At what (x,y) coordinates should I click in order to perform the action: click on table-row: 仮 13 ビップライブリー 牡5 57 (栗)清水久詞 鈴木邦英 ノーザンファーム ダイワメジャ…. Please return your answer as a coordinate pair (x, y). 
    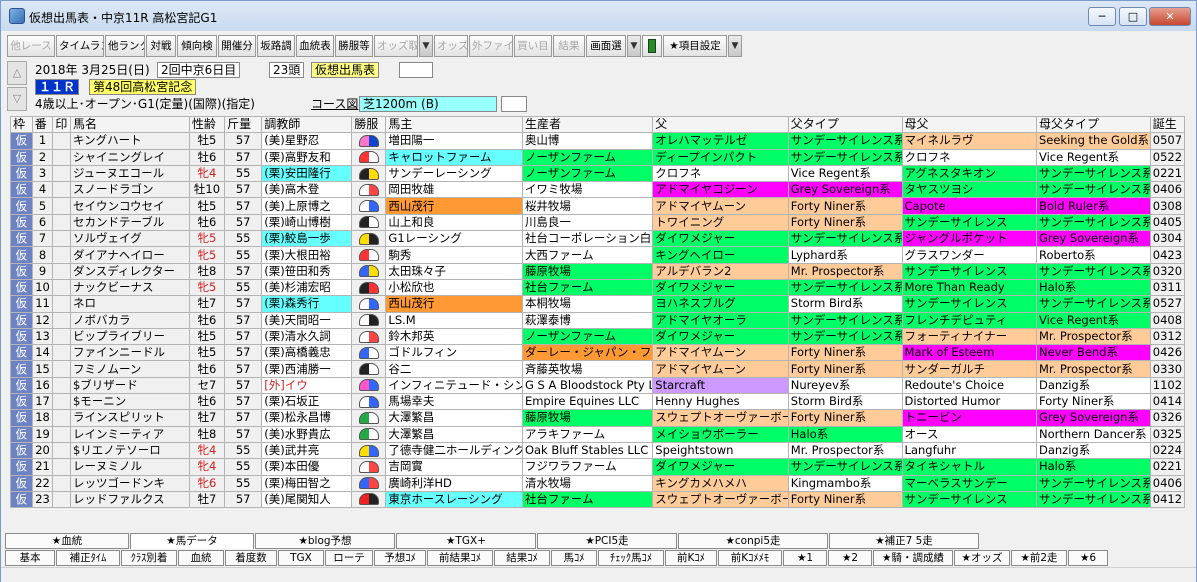
    Looking at the image, I should click on (598, 336).